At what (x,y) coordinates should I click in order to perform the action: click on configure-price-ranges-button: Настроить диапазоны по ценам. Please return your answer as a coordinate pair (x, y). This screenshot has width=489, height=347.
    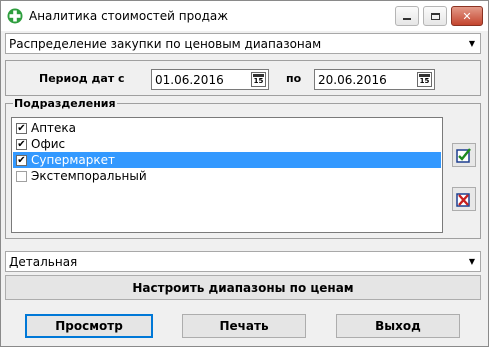
    Looking at the image, I should click on (243, 287).